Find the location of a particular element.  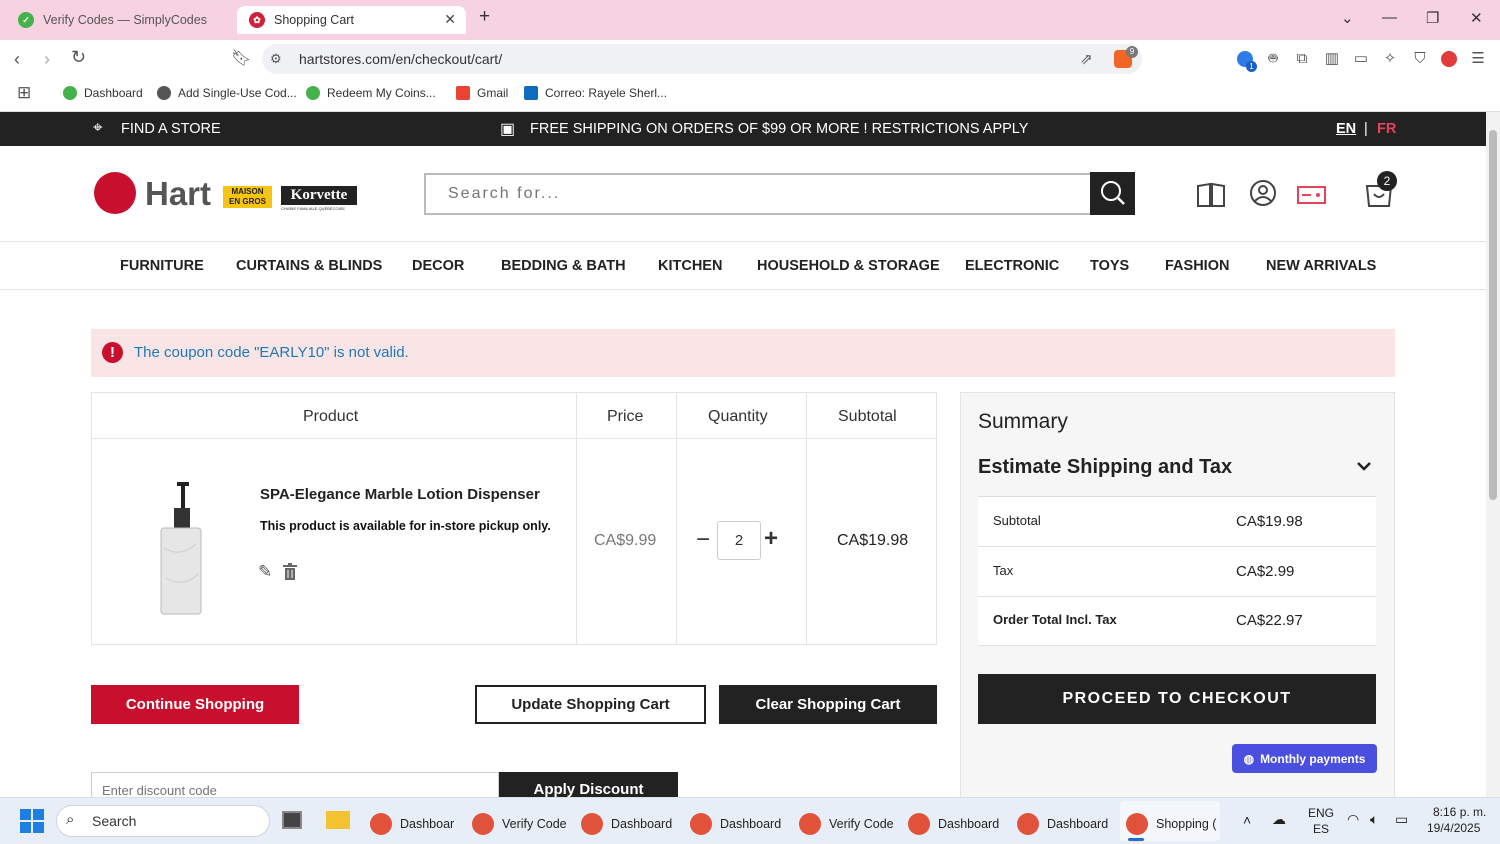

clock-time: 8:16 p. m. is located at coordinates (1459, 812).